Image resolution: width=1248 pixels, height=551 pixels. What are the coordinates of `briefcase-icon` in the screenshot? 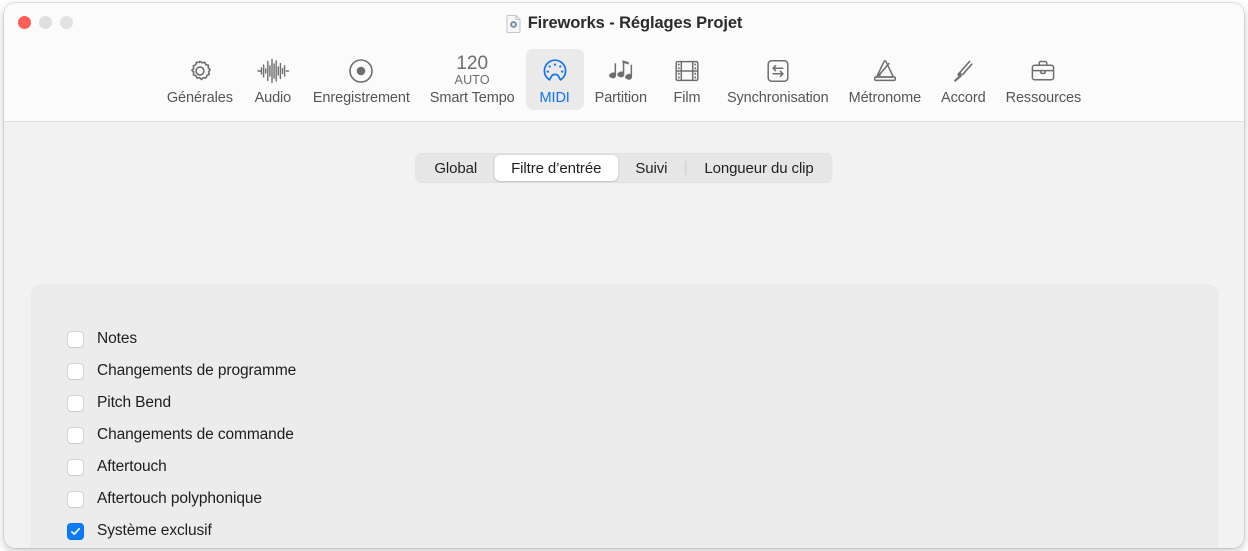 It's located at (1043, 70).